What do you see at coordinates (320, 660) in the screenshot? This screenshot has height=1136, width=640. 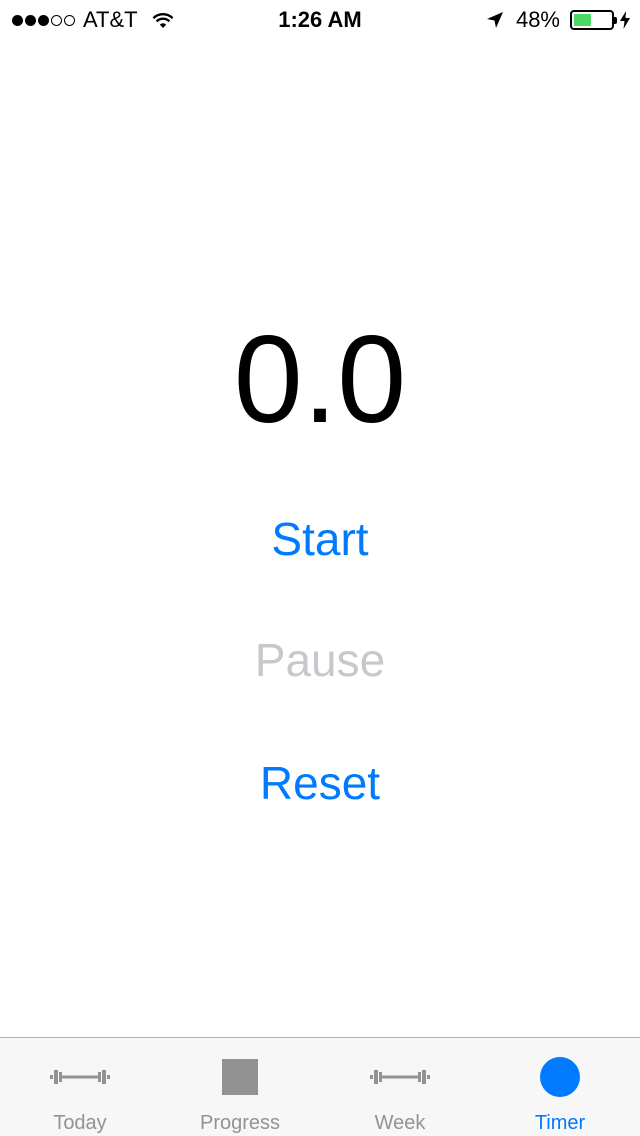 I see `pause-button: Pause` at bounding box center [320, 660].